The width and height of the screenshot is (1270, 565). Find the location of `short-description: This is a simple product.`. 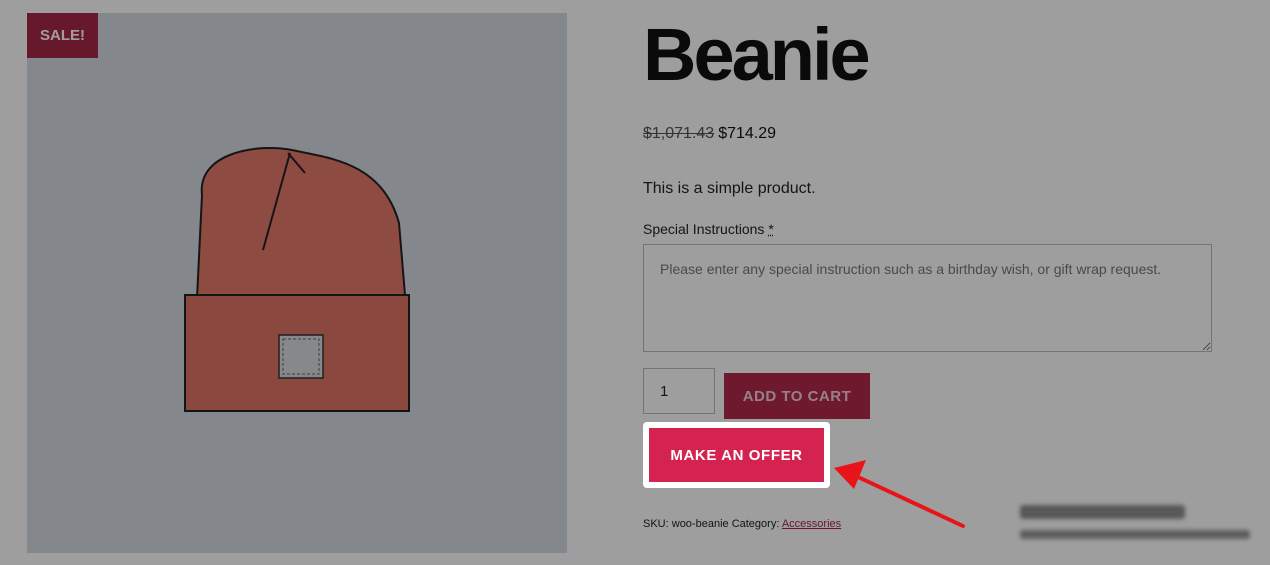

short-description: This is a simple product. is located at coordinates (729, 188).